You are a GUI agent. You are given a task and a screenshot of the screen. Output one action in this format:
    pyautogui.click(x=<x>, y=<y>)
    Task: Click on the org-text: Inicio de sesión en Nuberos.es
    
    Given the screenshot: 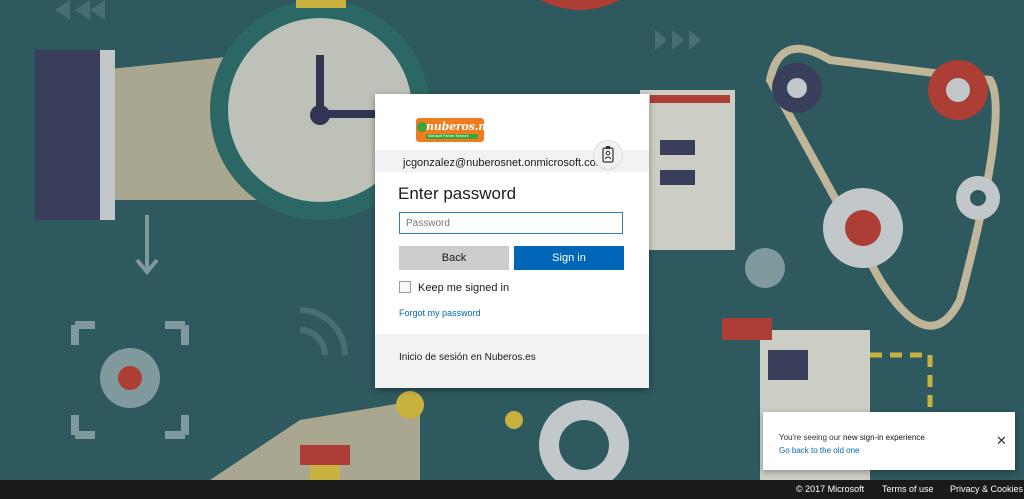 What is the action you would take?
    pyautogui.click(x=467, y=357)
    